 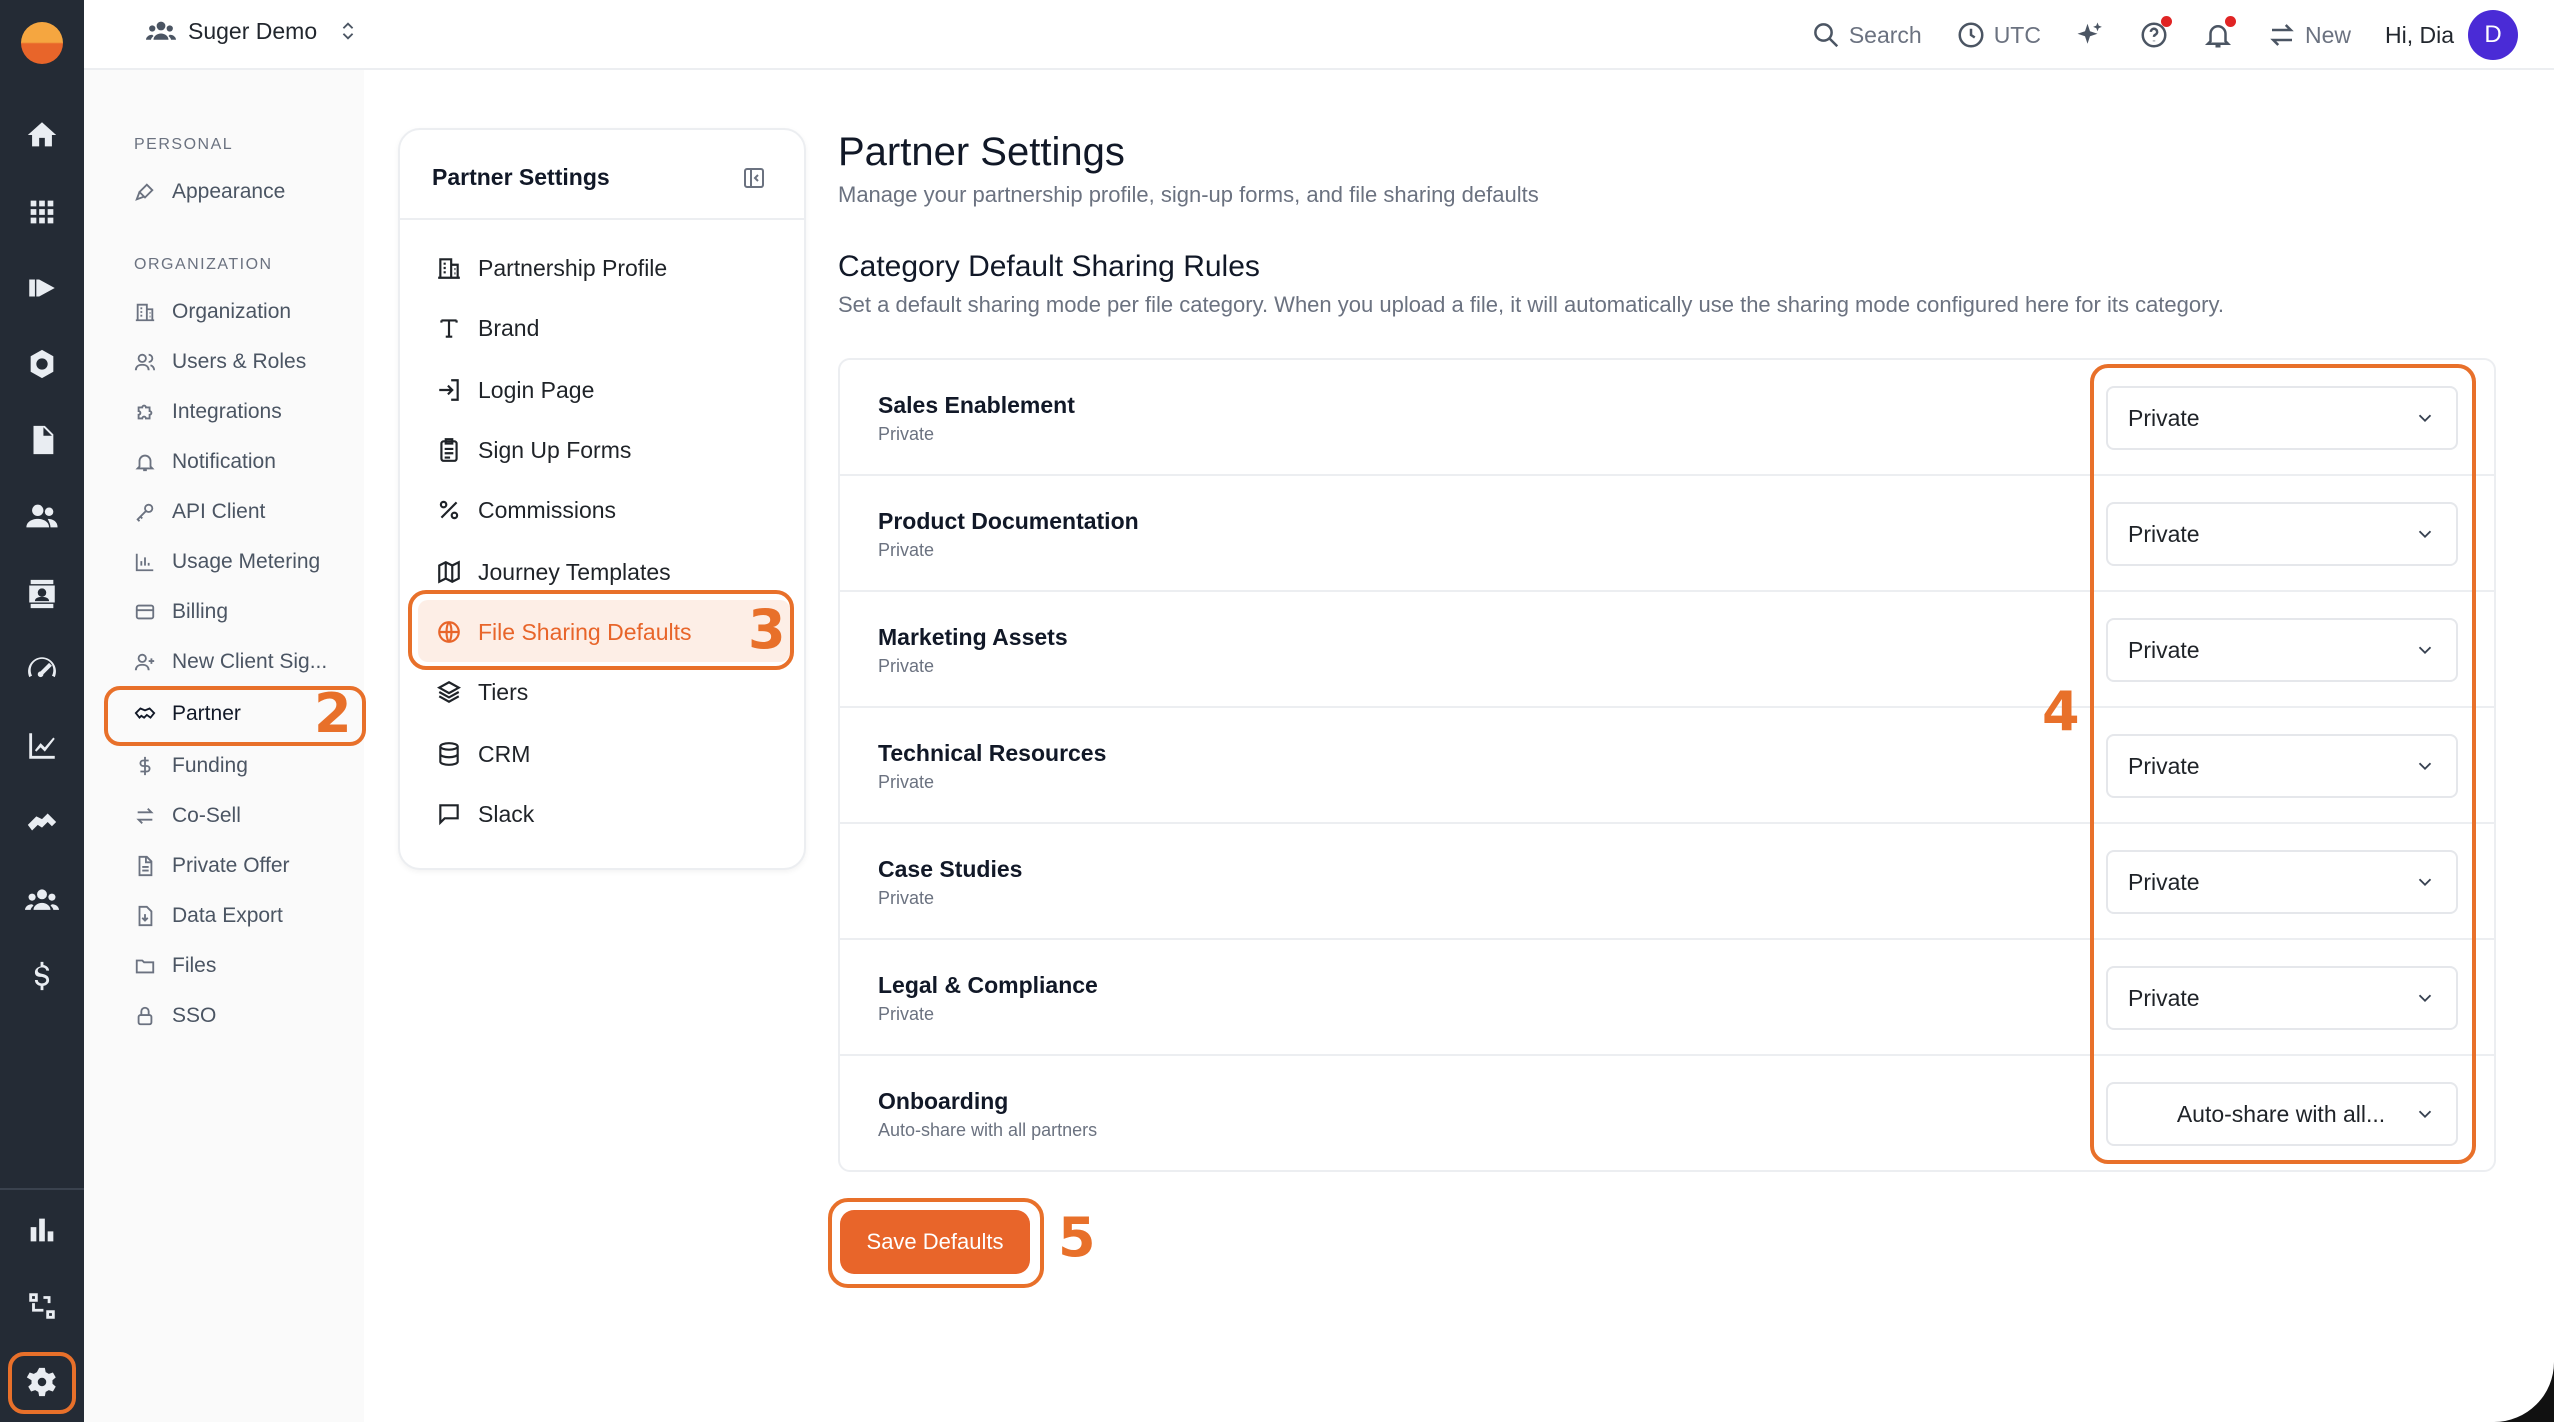 What do you see at coordinates (767, 629) in the screenshot?
I see `step-marker-3: 3` at bounding box center [767, 629].